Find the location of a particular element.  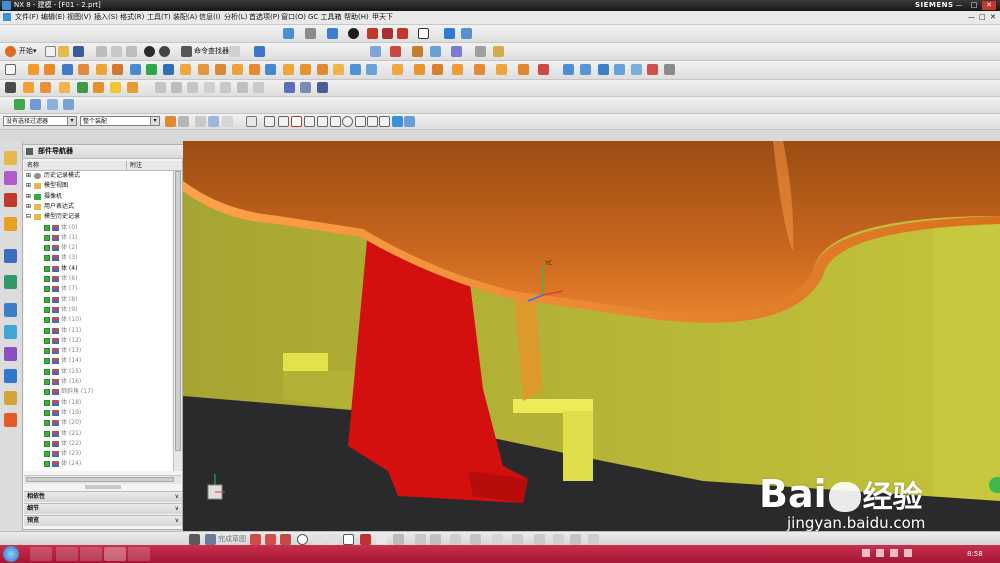

offset-surface-icon is located at coordinates (176, 87).